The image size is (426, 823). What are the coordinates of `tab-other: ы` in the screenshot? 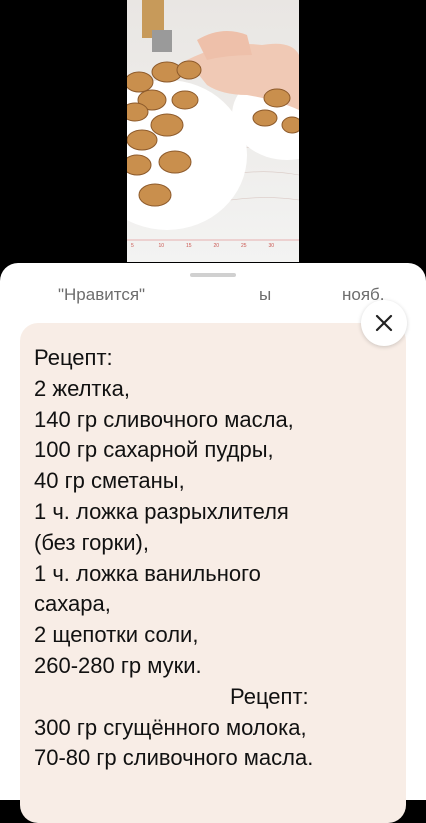 It's located at (265, 295).